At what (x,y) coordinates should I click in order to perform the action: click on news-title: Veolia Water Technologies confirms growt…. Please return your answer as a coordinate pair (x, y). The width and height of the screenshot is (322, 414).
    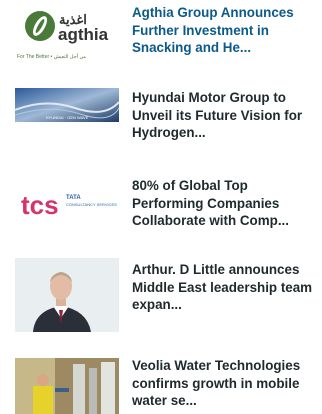
    Looking at the image, I should click on (224, 383).